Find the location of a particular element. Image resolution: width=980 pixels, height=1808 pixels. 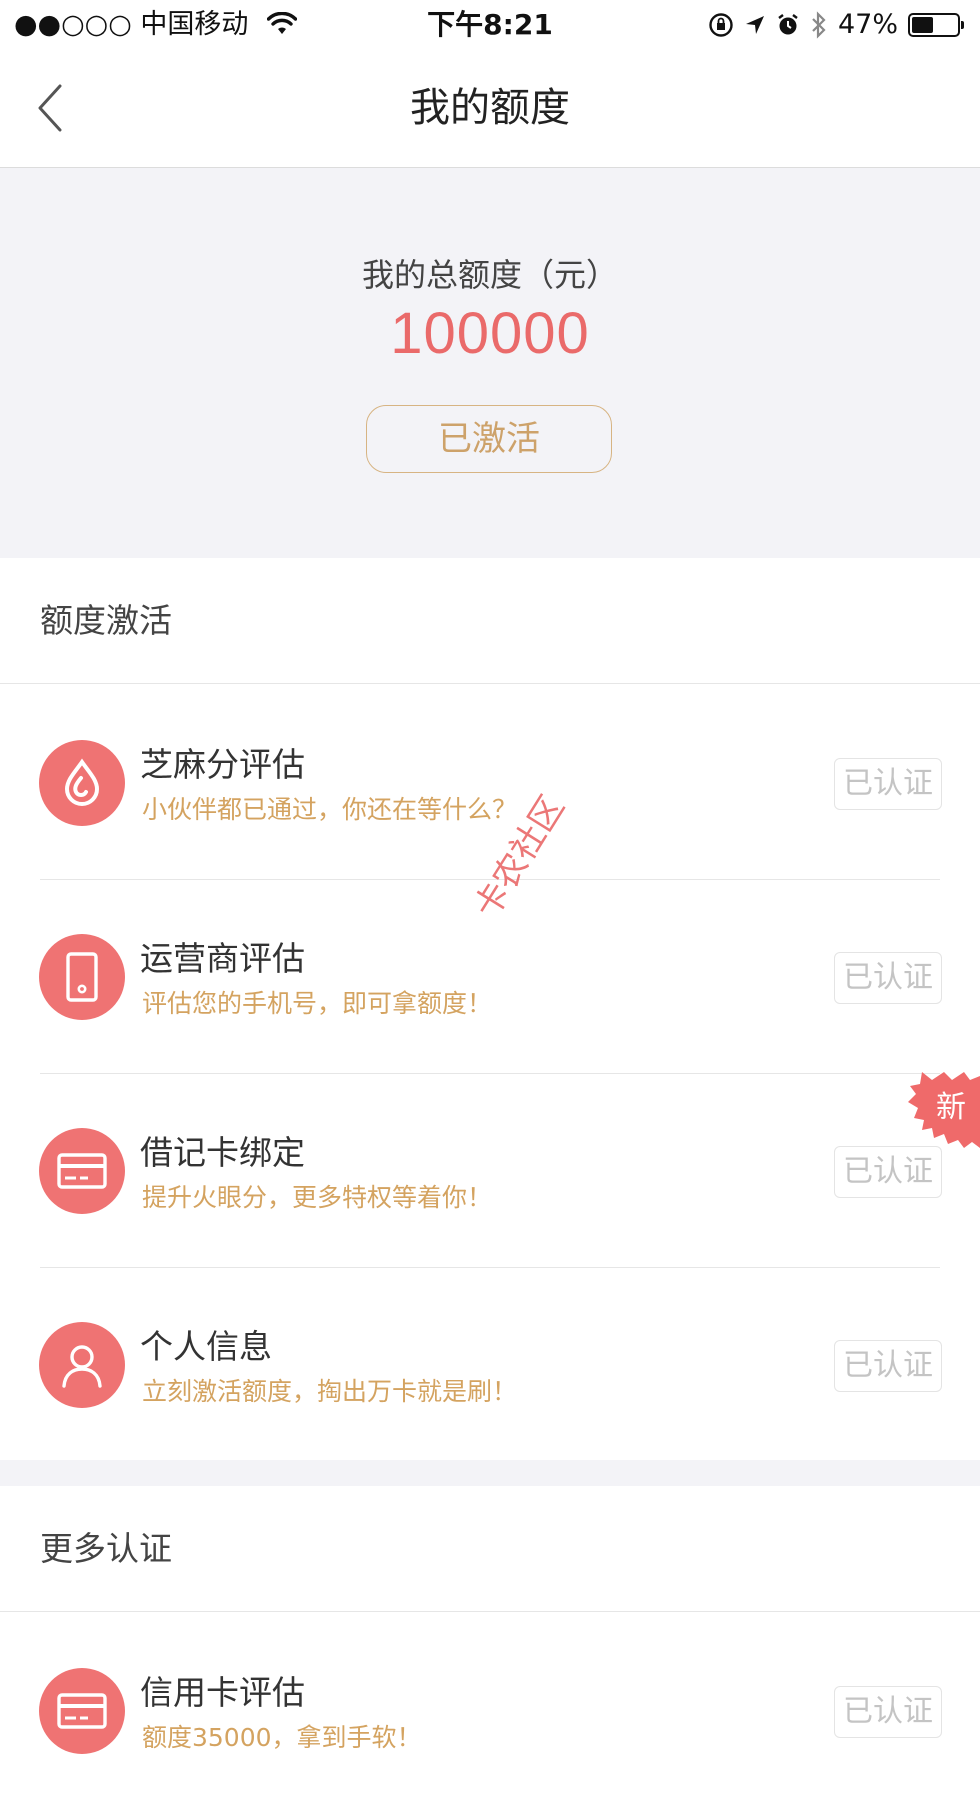

section-header-activation: 额度激活 is located at coordinates (490, 621).